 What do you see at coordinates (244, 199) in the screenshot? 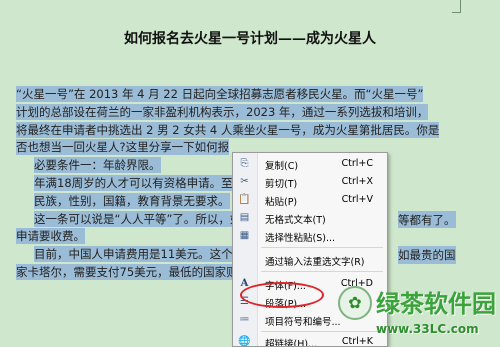
I see `paste-icon: 📋` at bounding box center [244, 199].